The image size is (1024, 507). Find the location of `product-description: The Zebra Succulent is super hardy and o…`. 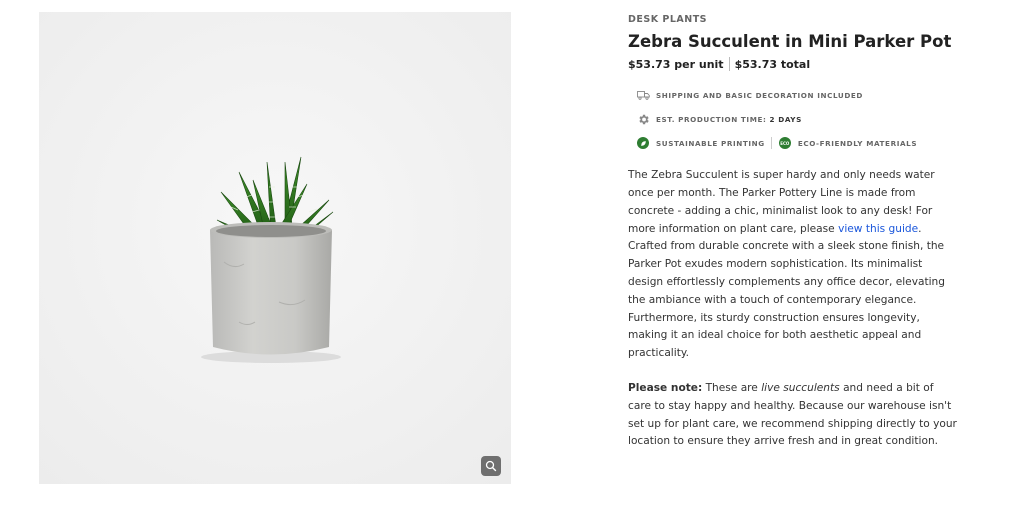

product-description: The Zebra Succulent is super hardy and o… is located at coordinates (793, 265).